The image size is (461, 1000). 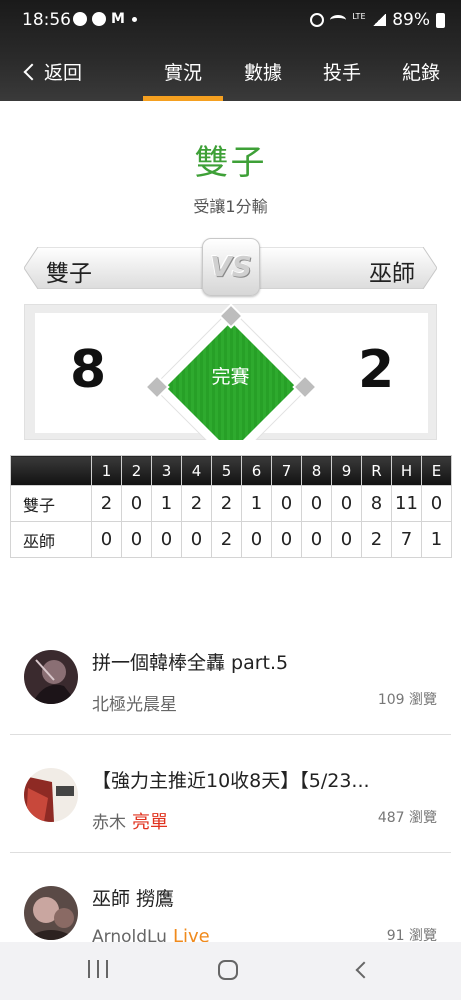 I want to click on back-label: 返回, so click(x=63, y=73).